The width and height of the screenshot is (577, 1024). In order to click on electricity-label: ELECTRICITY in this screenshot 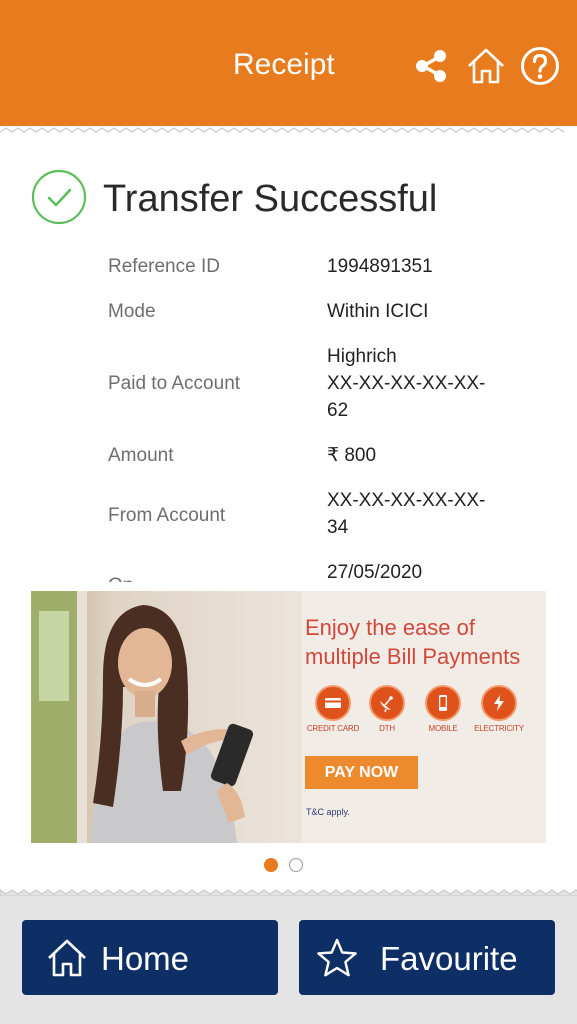, I will do `click(499, 728)`.